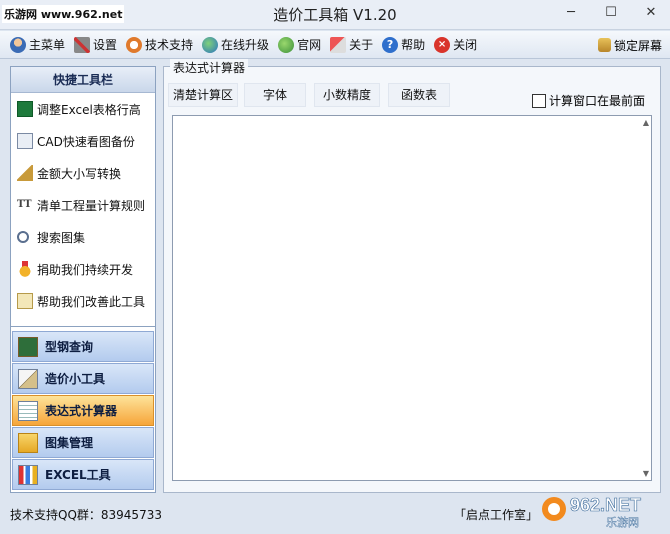  I want to click on quick-item-cad-backup: CAD快速看图备份, so click(83, 141).